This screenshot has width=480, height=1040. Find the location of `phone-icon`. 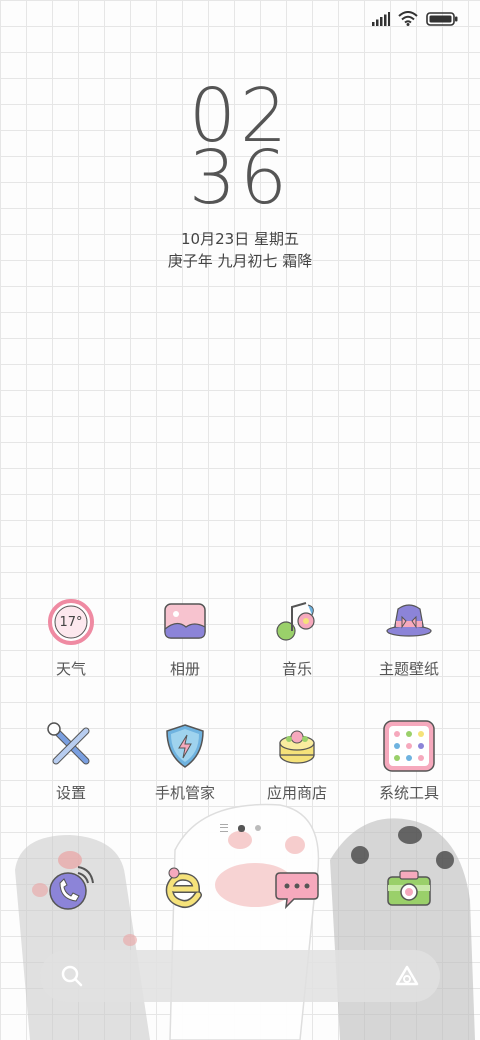

phone-icon is located at coordinates (71, 888).